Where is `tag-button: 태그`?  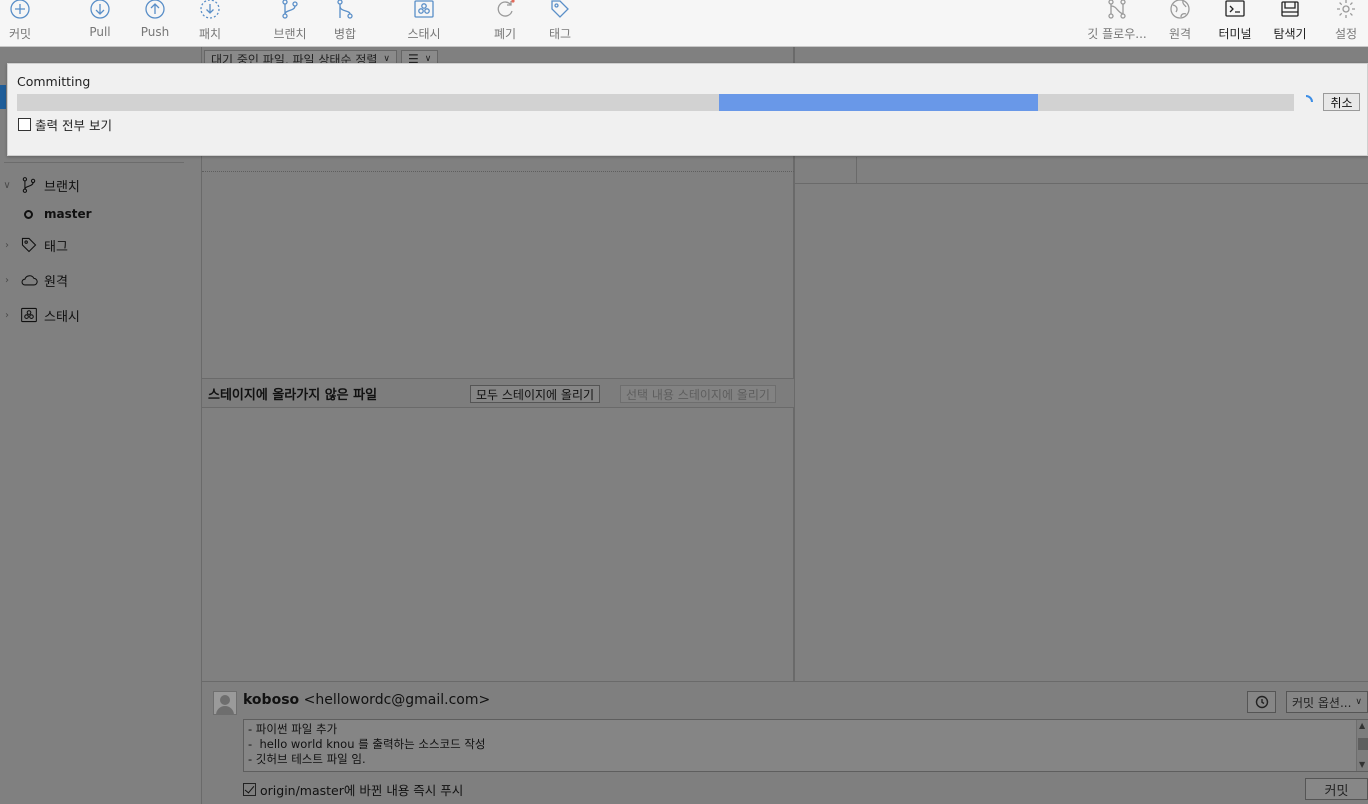
tag-button: 태그 is located at coordinates (560, 22).